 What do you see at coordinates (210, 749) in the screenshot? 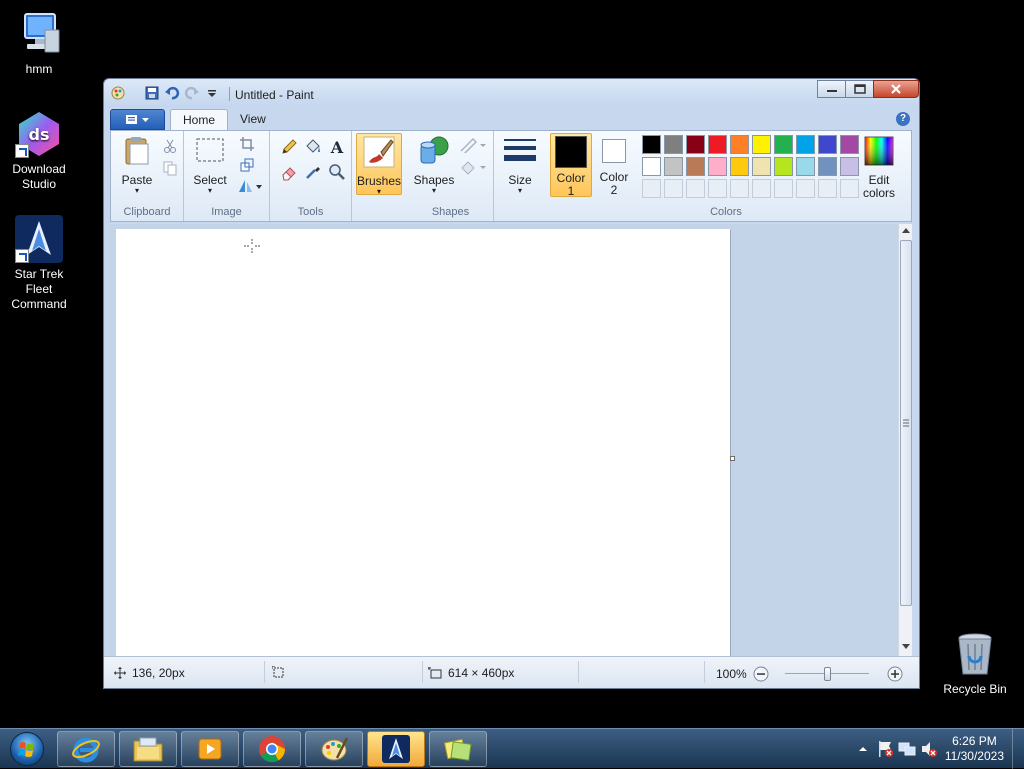
I see `taskbar-media-player` at bounding box center [210, 749].